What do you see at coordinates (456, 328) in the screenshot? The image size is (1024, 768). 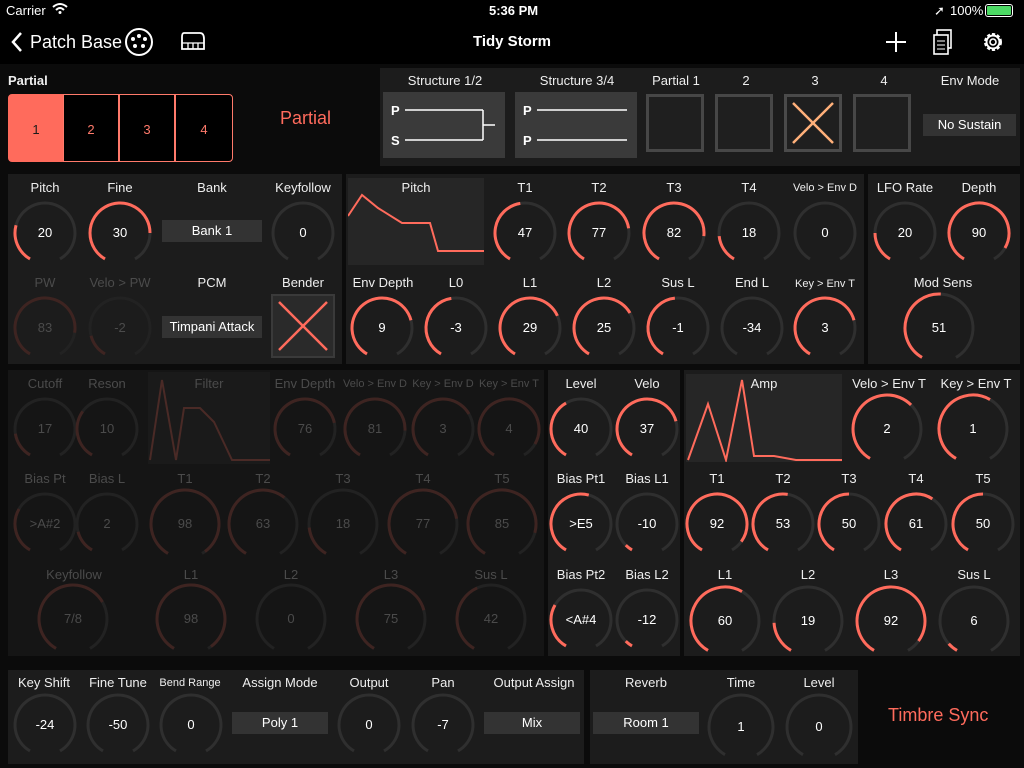 I see `penv-l0-knob: -3` at bounding box center [456, 328].